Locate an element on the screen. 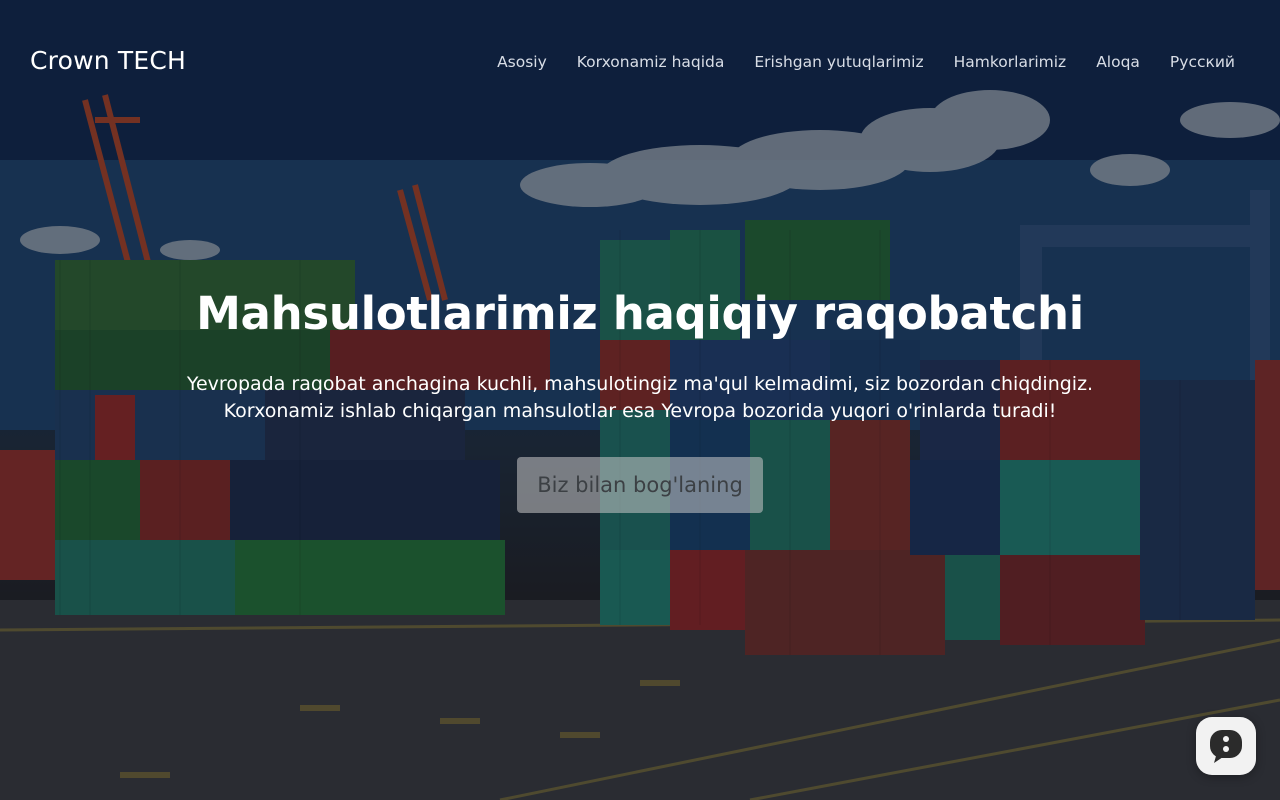  nav-link-erishgan-yutuqlarimiz: Erishgan yutuqlarimiz is located at coordinates (838, 62).